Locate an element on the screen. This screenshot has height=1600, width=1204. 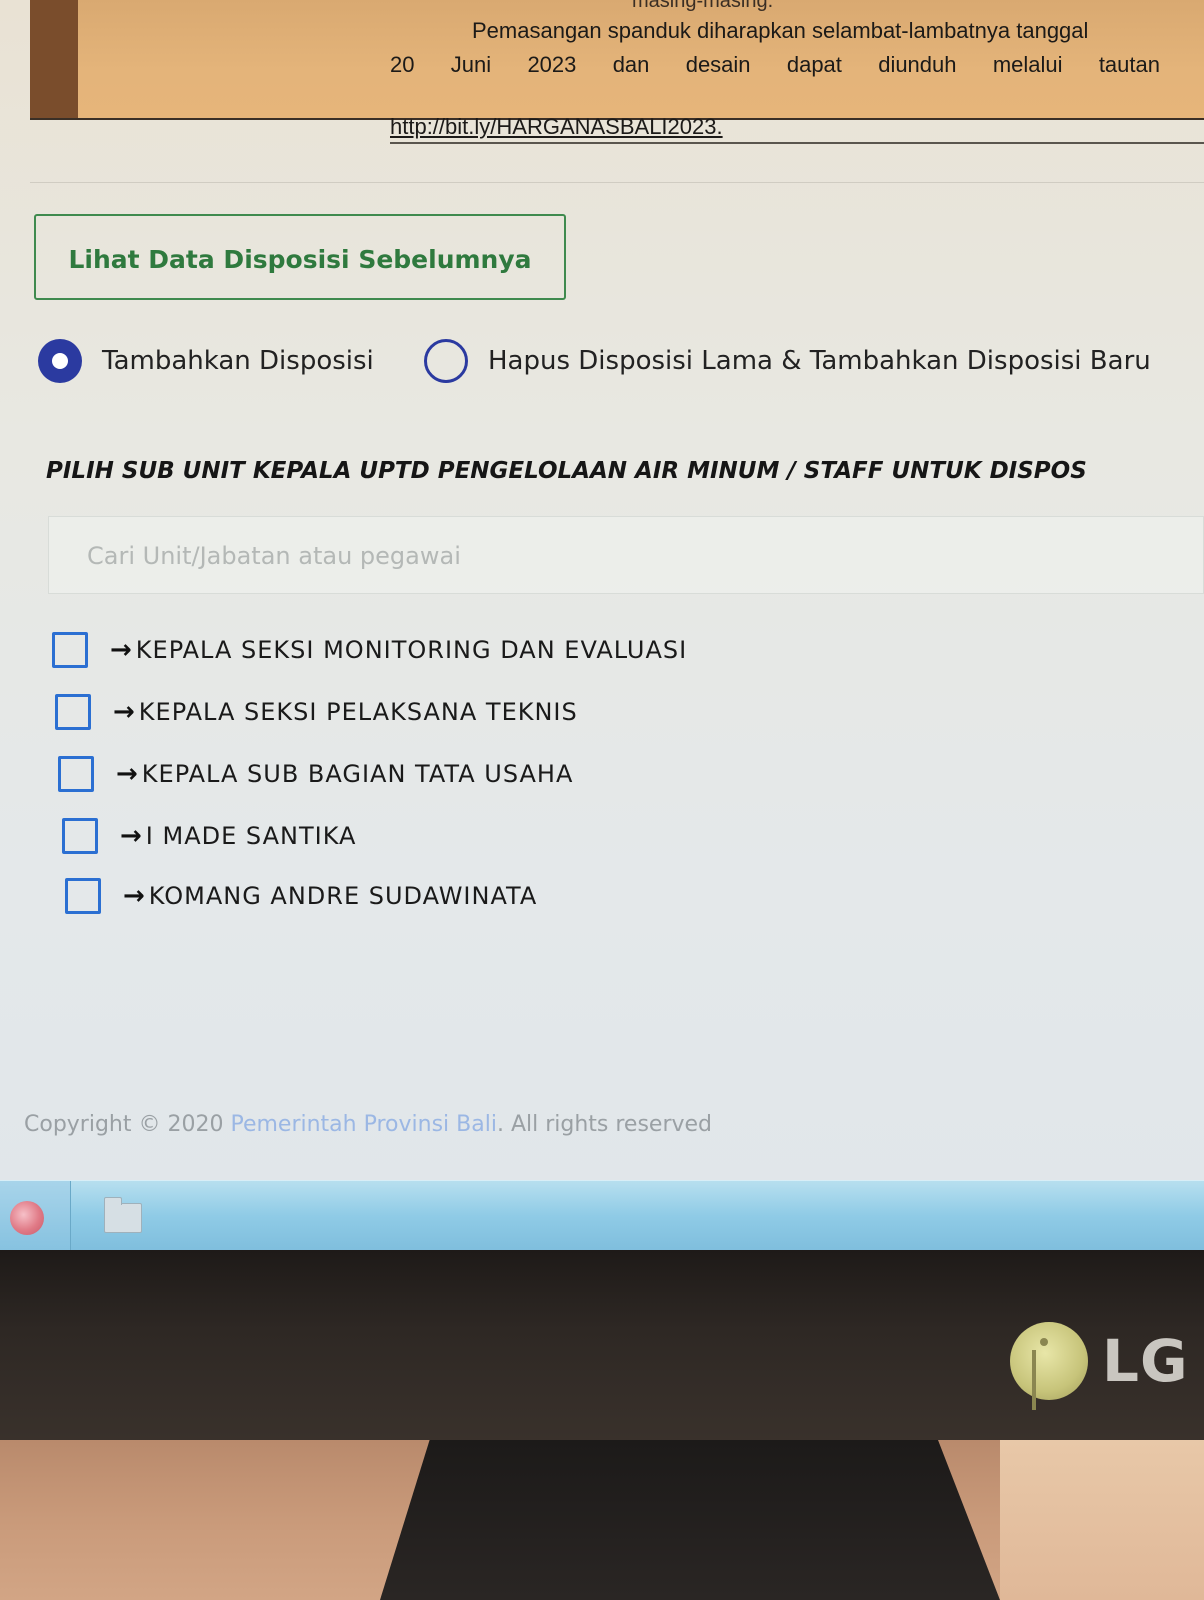
document-word: diunduh is located at coordinates (917, 64).